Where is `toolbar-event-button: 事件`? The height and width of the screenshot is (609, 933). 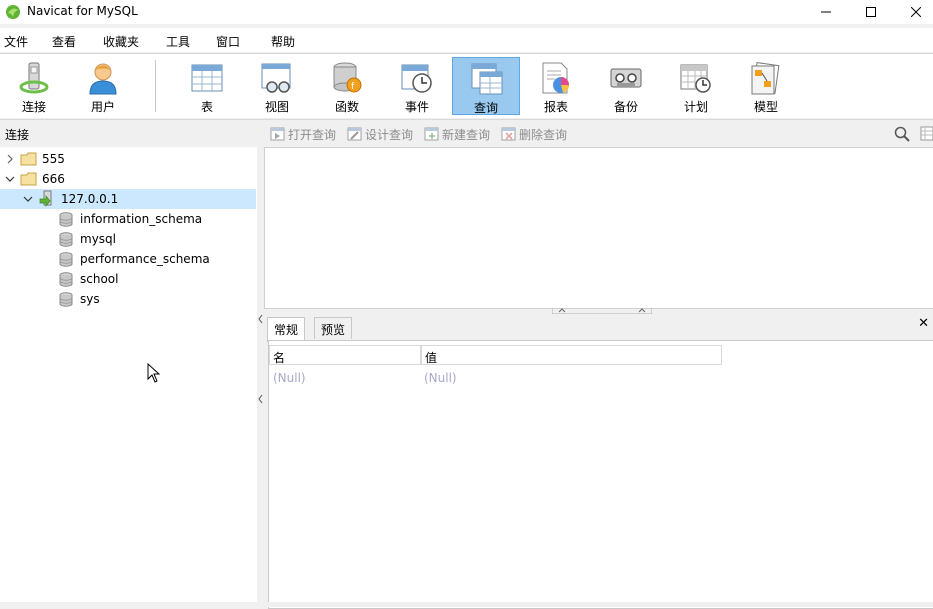 toolbar-event-button: 事件 is located at coordinates (417, 86).